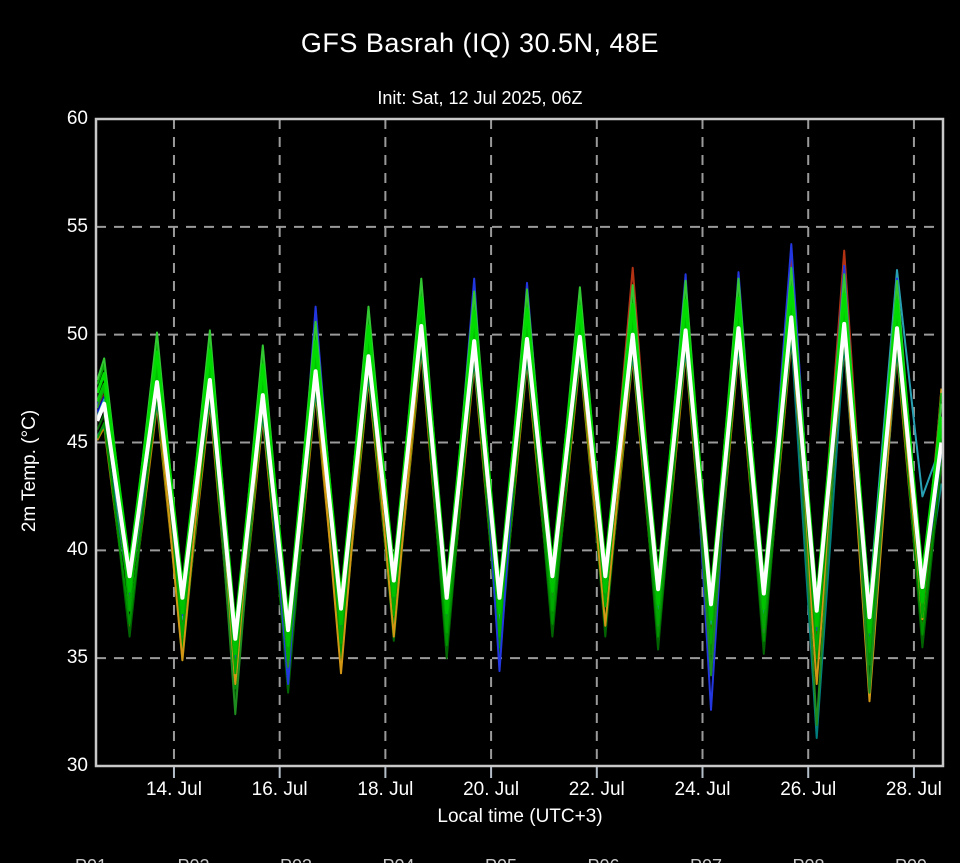 The width and height of the screenshot is (960, 863). Describe the element at coordinates (596, 789) in the screenshot. I see `x-tick-label: 22. Jul` at that location.